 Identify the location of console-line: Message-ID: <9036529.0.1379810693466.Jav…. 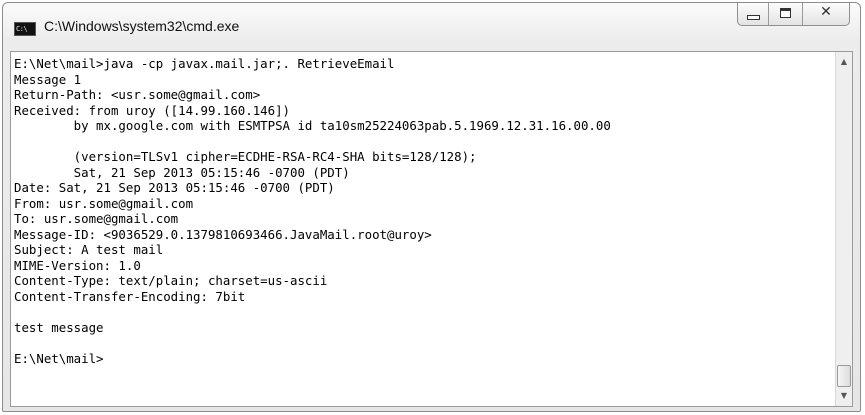
(223, 234).